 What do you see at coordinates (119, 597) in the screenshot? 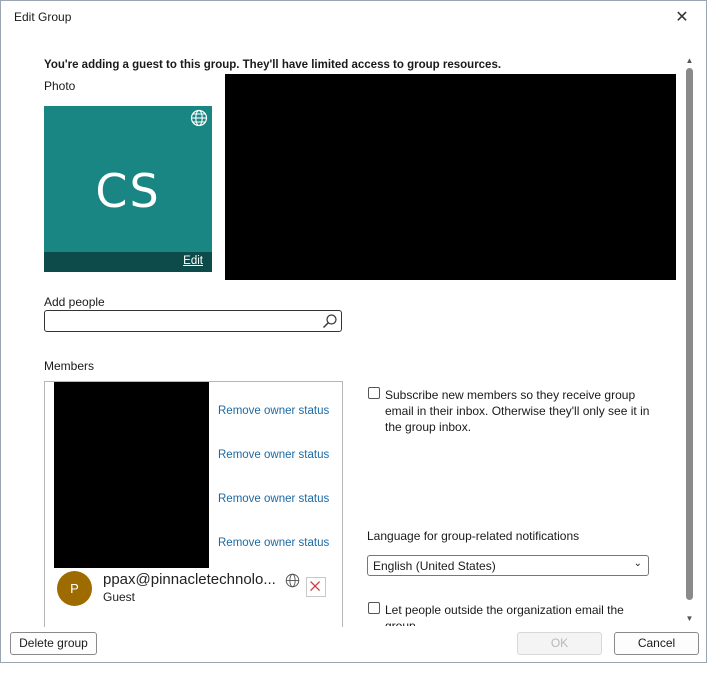
I see `guest-role: Guest` at bounding box center [119, 597].